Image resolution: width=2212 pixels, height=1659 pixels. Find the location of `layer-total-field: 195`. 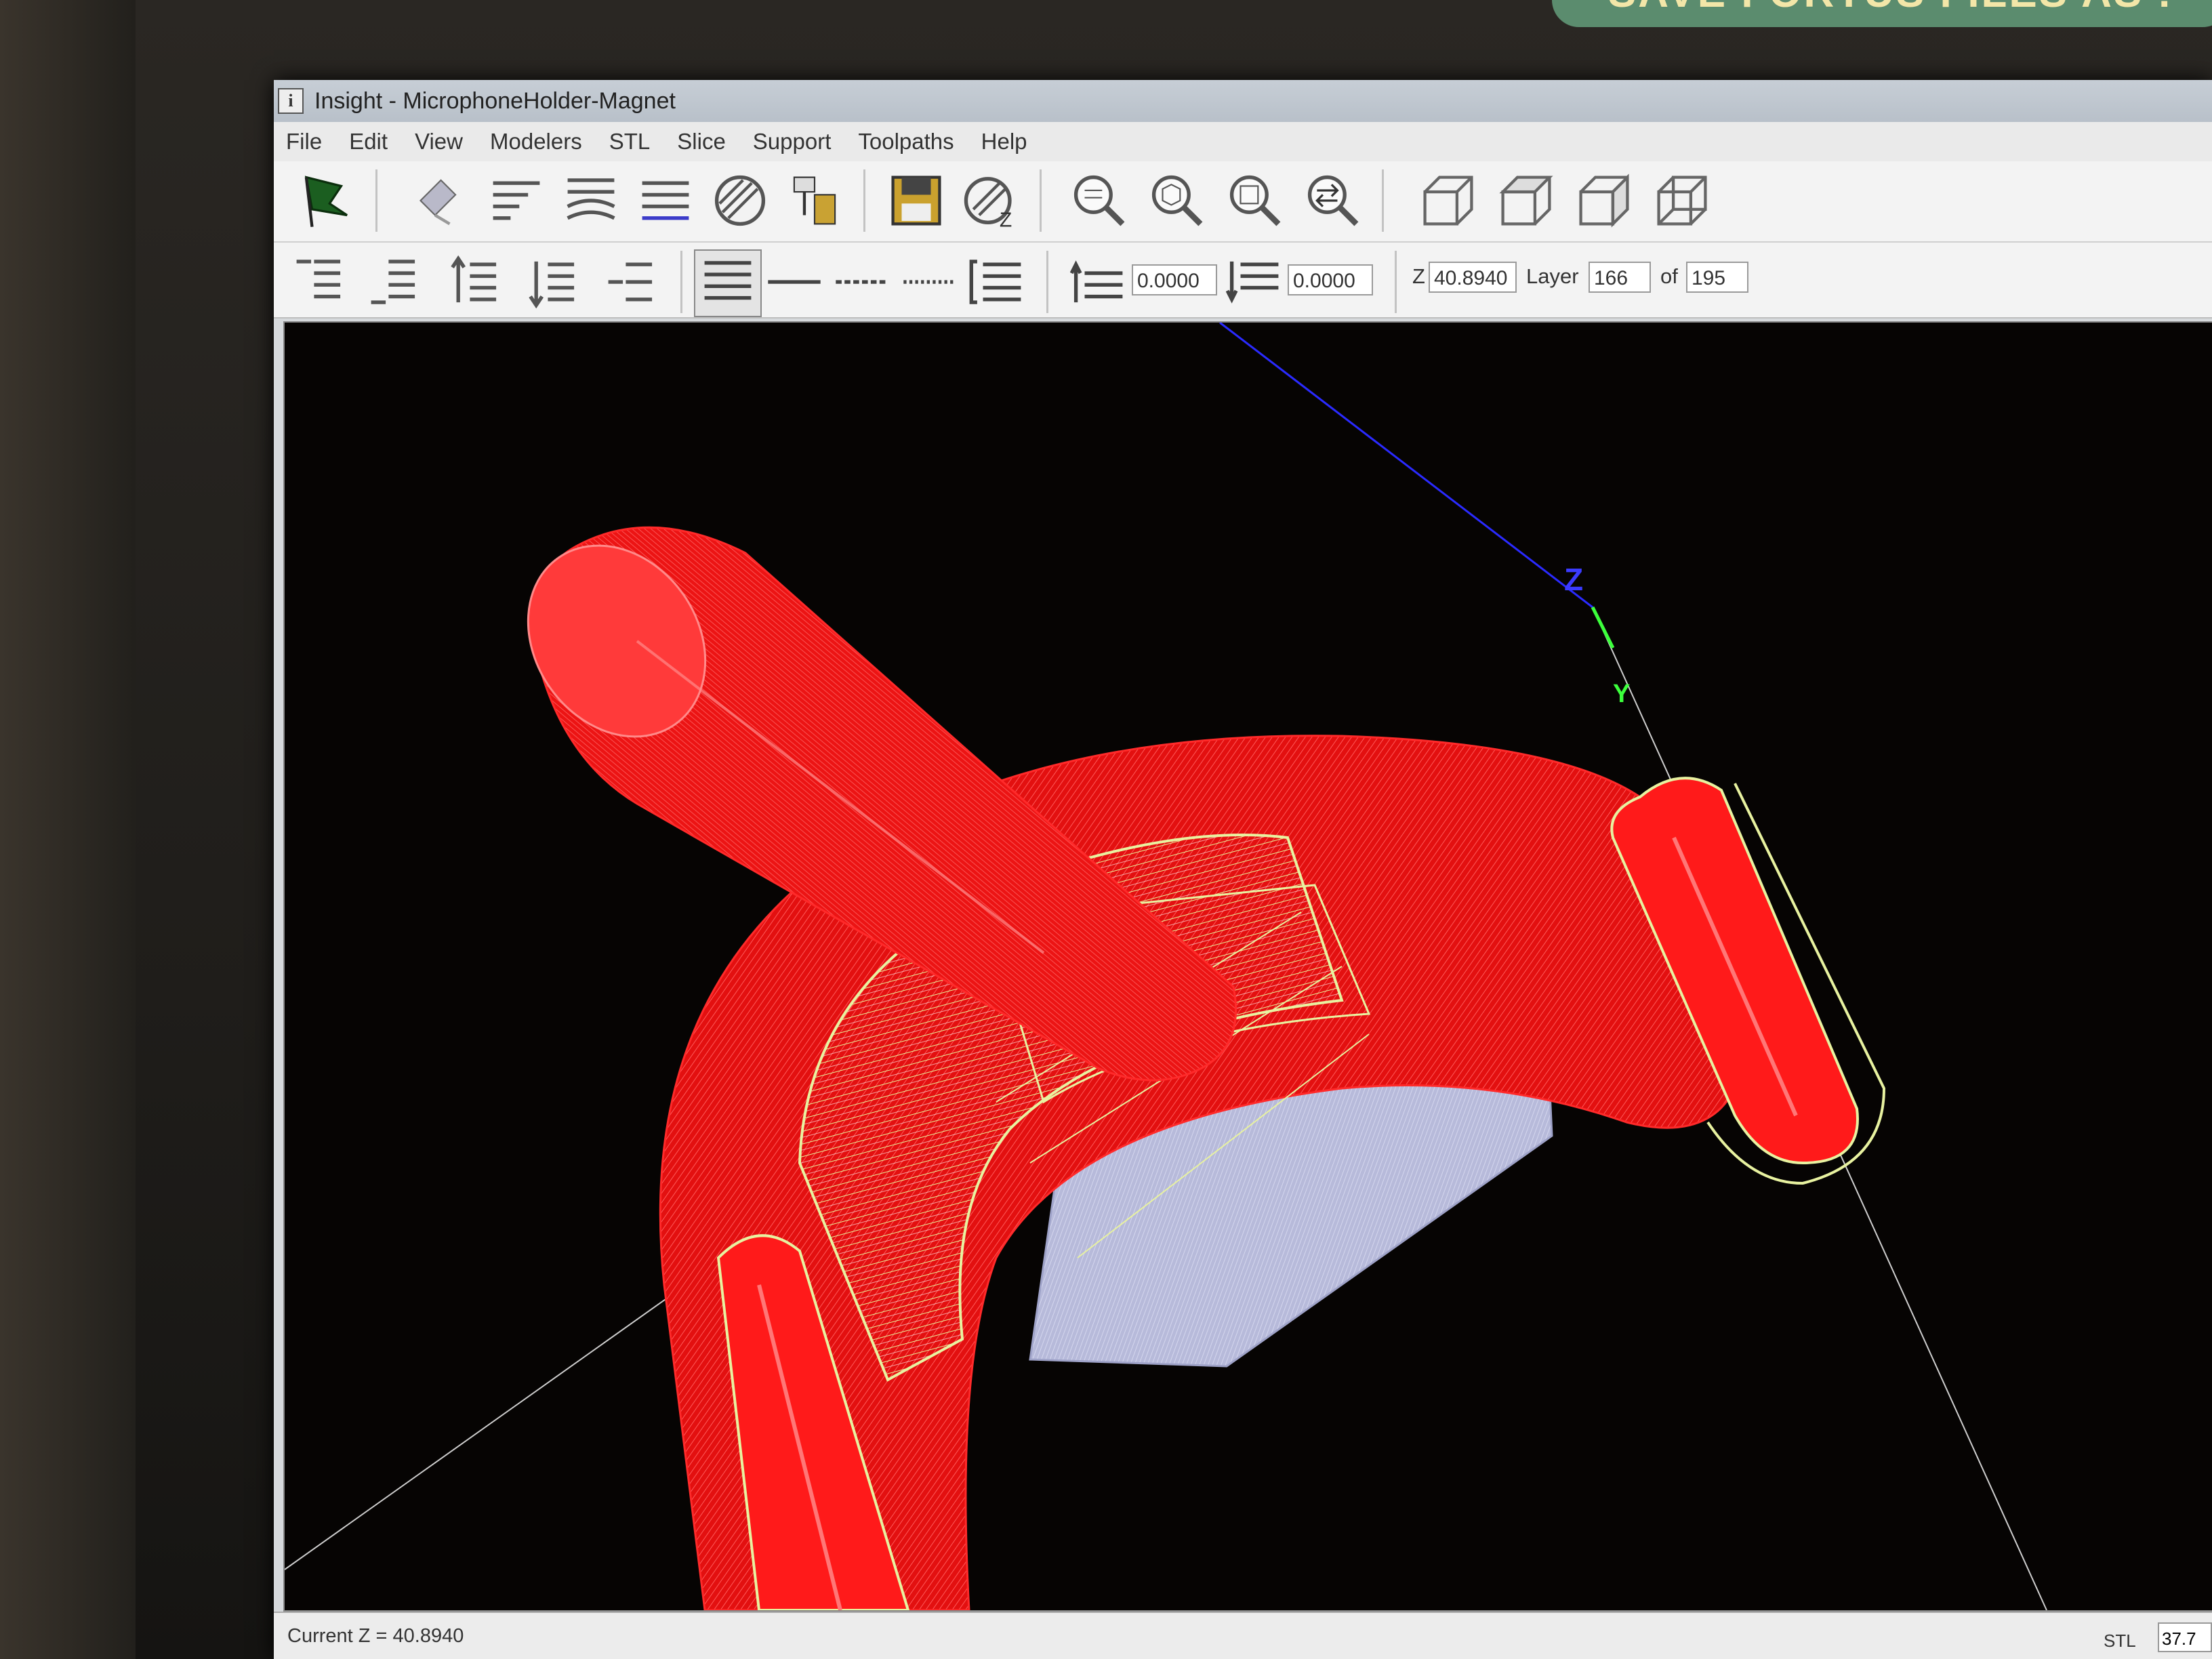

layer-total-field: 195 is located at coordinates (1717, 277).